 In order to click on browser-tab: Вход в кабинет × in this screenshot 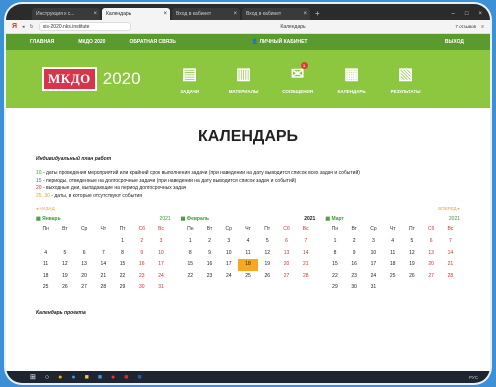, I will do `click(276, 14)`.